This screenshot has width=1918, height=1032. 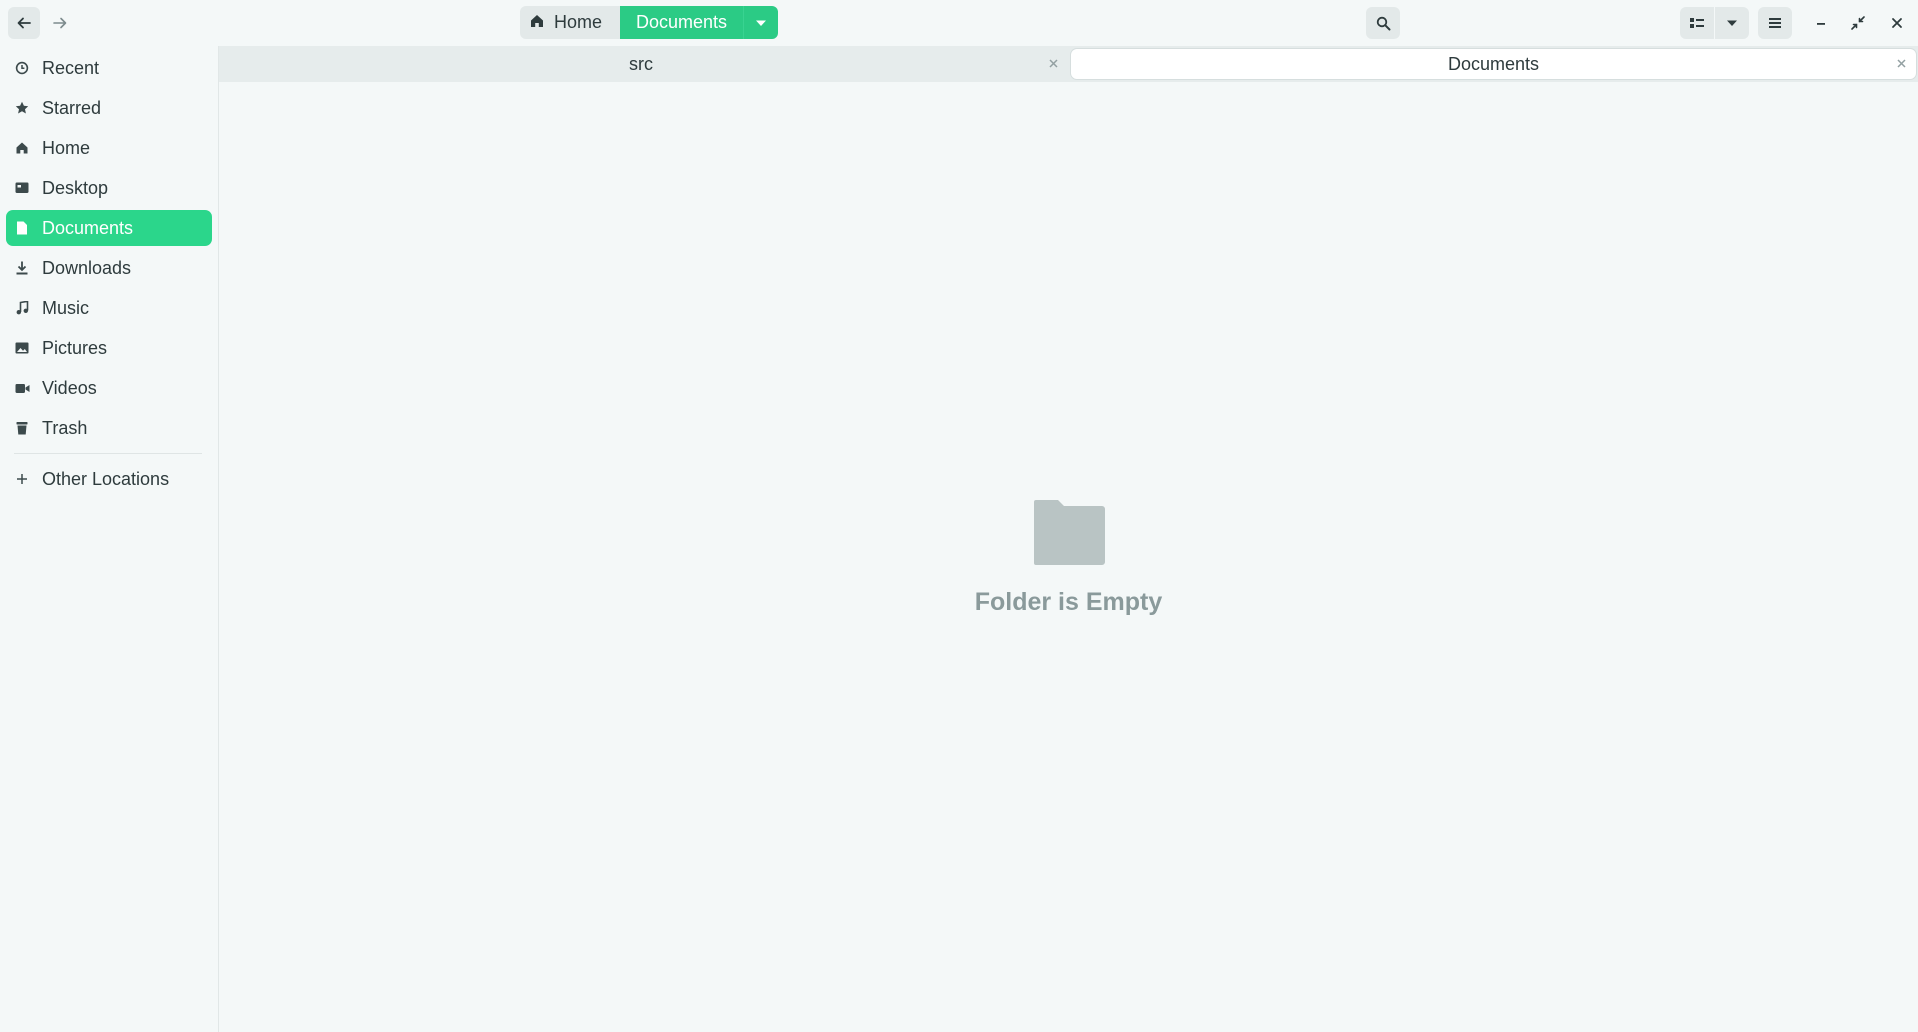 I want to click on sidebar-item-home: Home, so click(x=109, y=148).